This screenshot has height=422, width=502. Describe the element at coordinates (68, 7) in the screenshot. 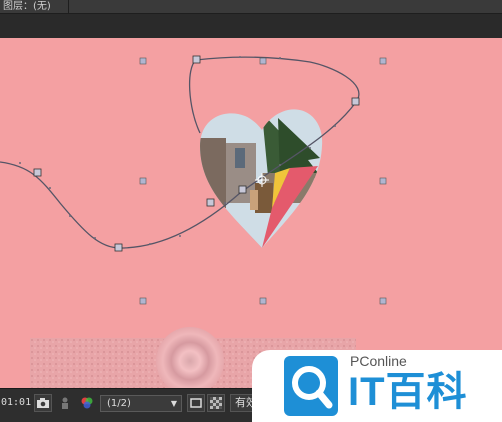

I see `header-divider` at that location.